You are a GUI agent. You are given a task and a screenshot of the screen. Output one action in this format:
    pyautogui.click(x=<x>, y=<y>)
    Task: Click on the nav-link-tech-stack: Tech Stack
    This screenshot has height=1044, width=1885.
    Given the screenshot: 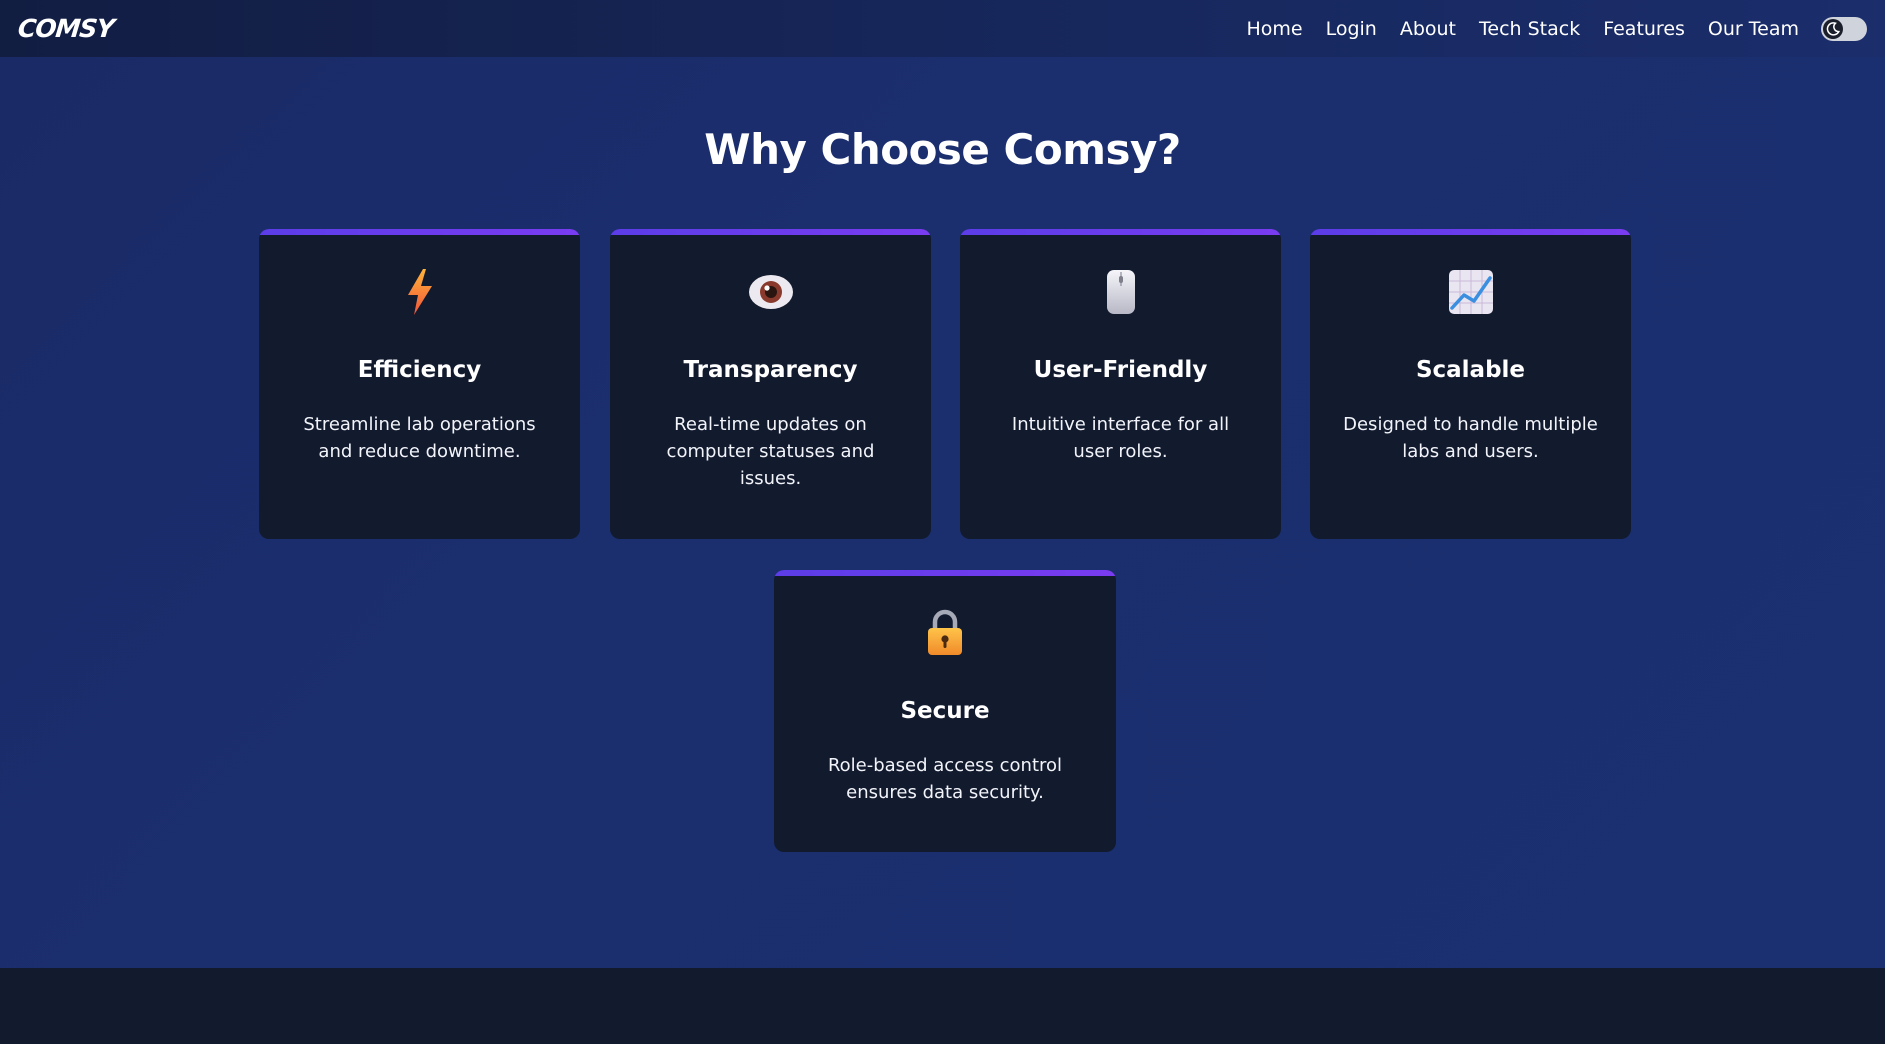 What is the action you would take?
    pyautogui.click(x=1529, y=29)
    